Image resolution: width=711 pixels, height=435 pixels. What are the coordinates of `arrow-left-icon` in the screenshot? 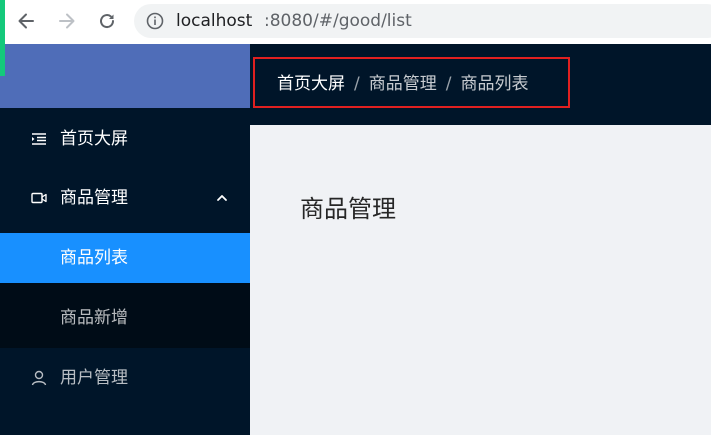 It's located at (26, 21).